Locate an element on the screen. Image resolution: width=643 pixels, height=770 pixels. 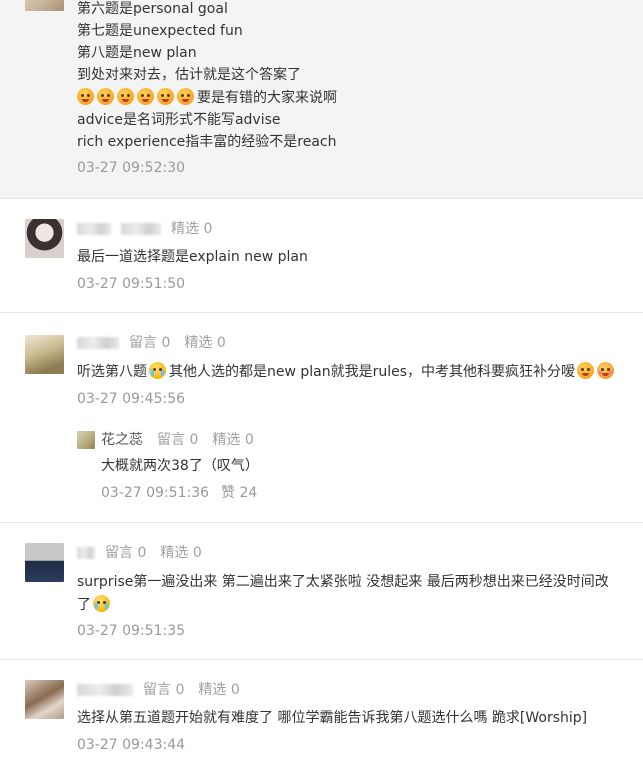
comment-timestamp: 03-27 09:45:56 is located at coordinates (131, 399).